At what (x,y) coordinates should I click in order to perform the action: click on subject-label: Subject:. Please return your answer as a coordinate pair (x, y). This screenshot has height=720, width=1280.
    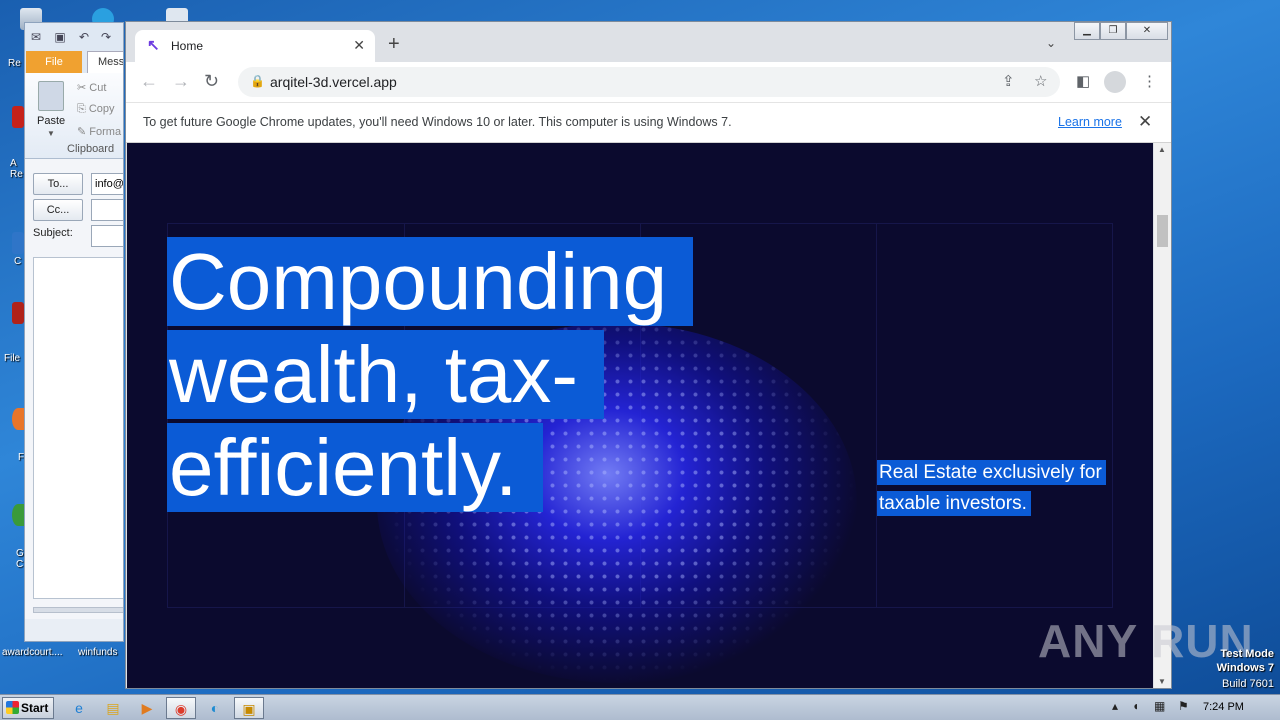
    Looking at the image, I should click on (53, 233).